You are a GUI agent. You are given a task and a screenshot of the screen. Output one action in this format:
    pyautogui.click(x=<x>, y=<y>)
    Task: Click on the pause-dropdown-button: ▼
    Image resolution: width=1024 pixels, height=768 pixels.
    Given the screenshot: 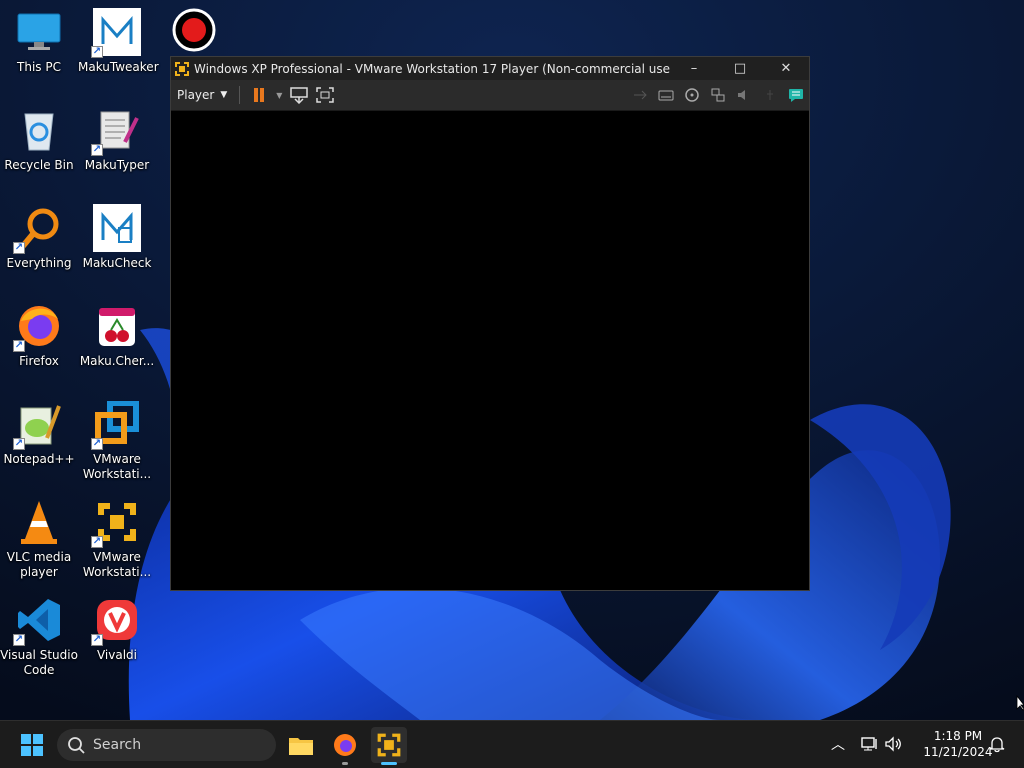 What is the action you would take?
    pyautogui.click(x=279, y=95)
    